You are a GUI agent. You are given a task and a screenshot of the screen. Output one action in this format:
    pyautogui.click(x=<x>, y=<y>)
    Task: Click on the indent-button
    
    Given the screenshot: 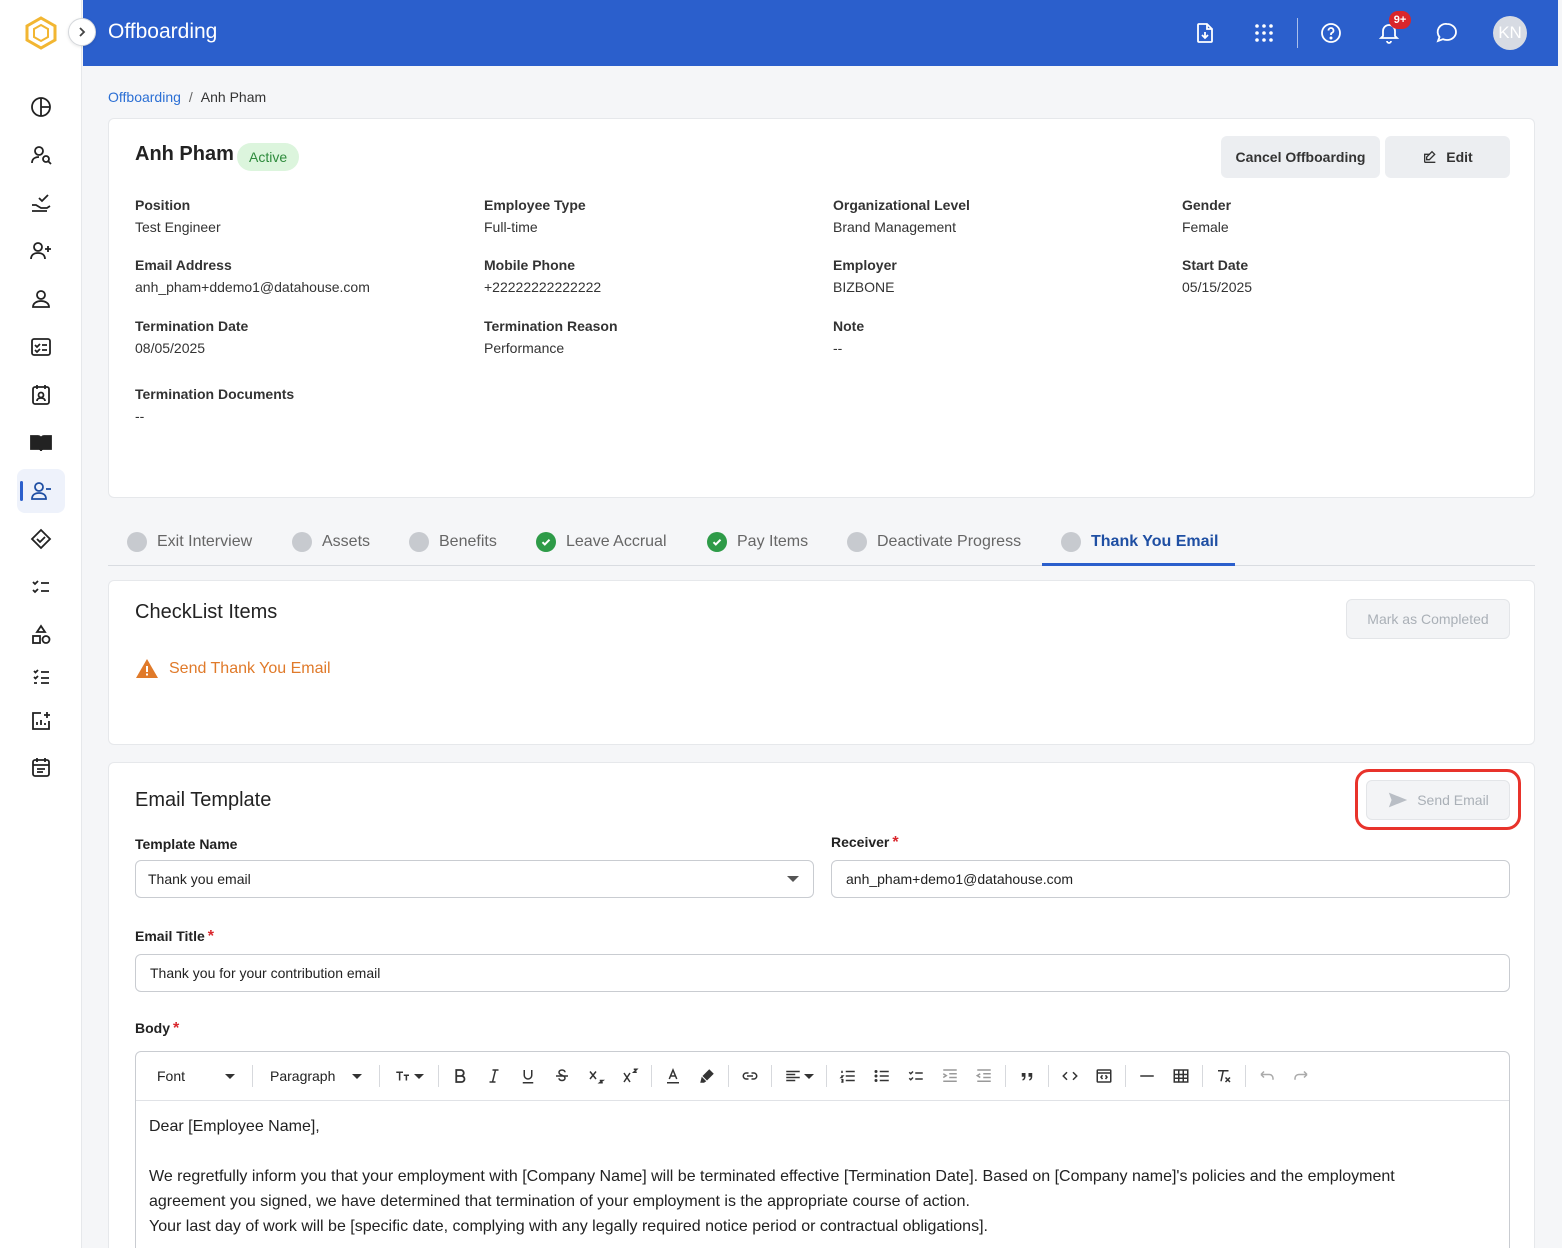 What is the action you would take?
    pyautogui.click(x=950, y=1076)
    